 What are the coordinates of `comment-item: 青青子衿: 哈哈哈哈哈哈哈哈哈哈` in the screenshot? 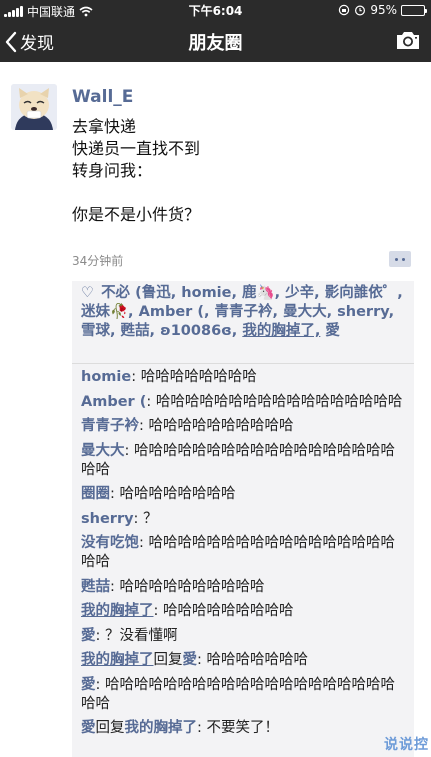 It's located at (244, 426).